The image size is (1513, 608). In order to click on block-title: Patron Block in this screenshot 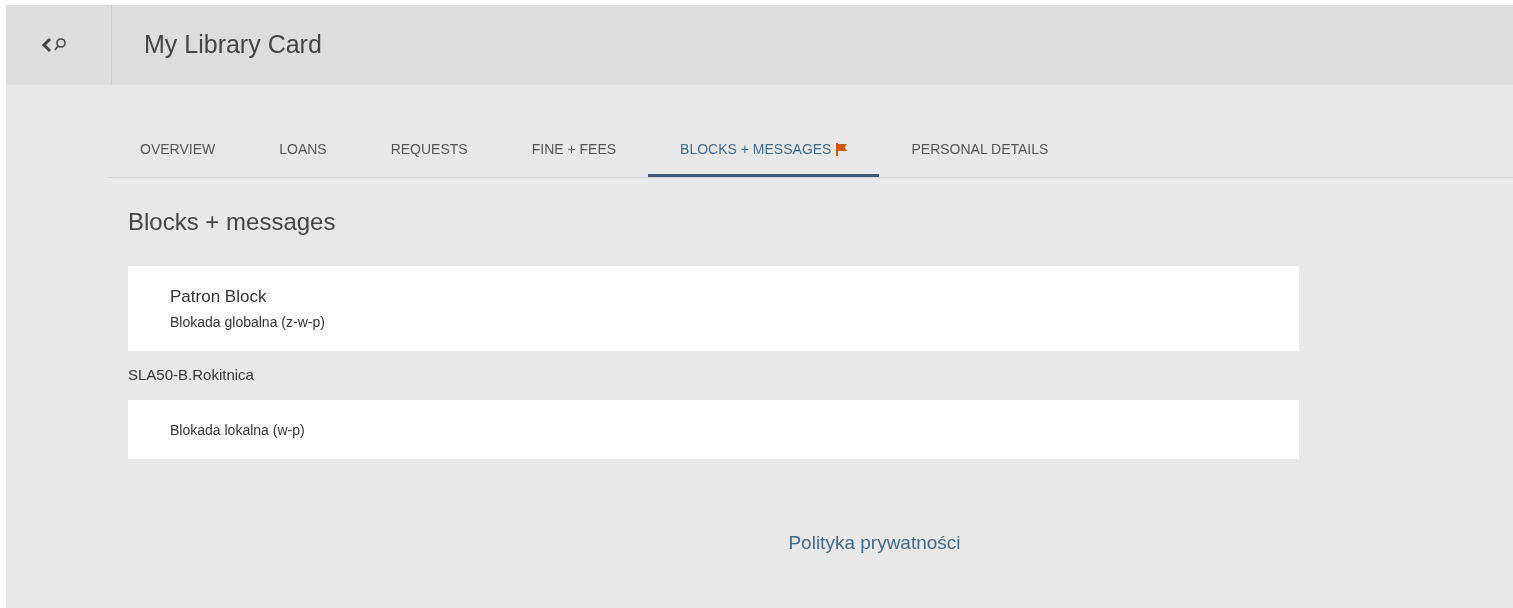, I will do `click(219, 296)`.